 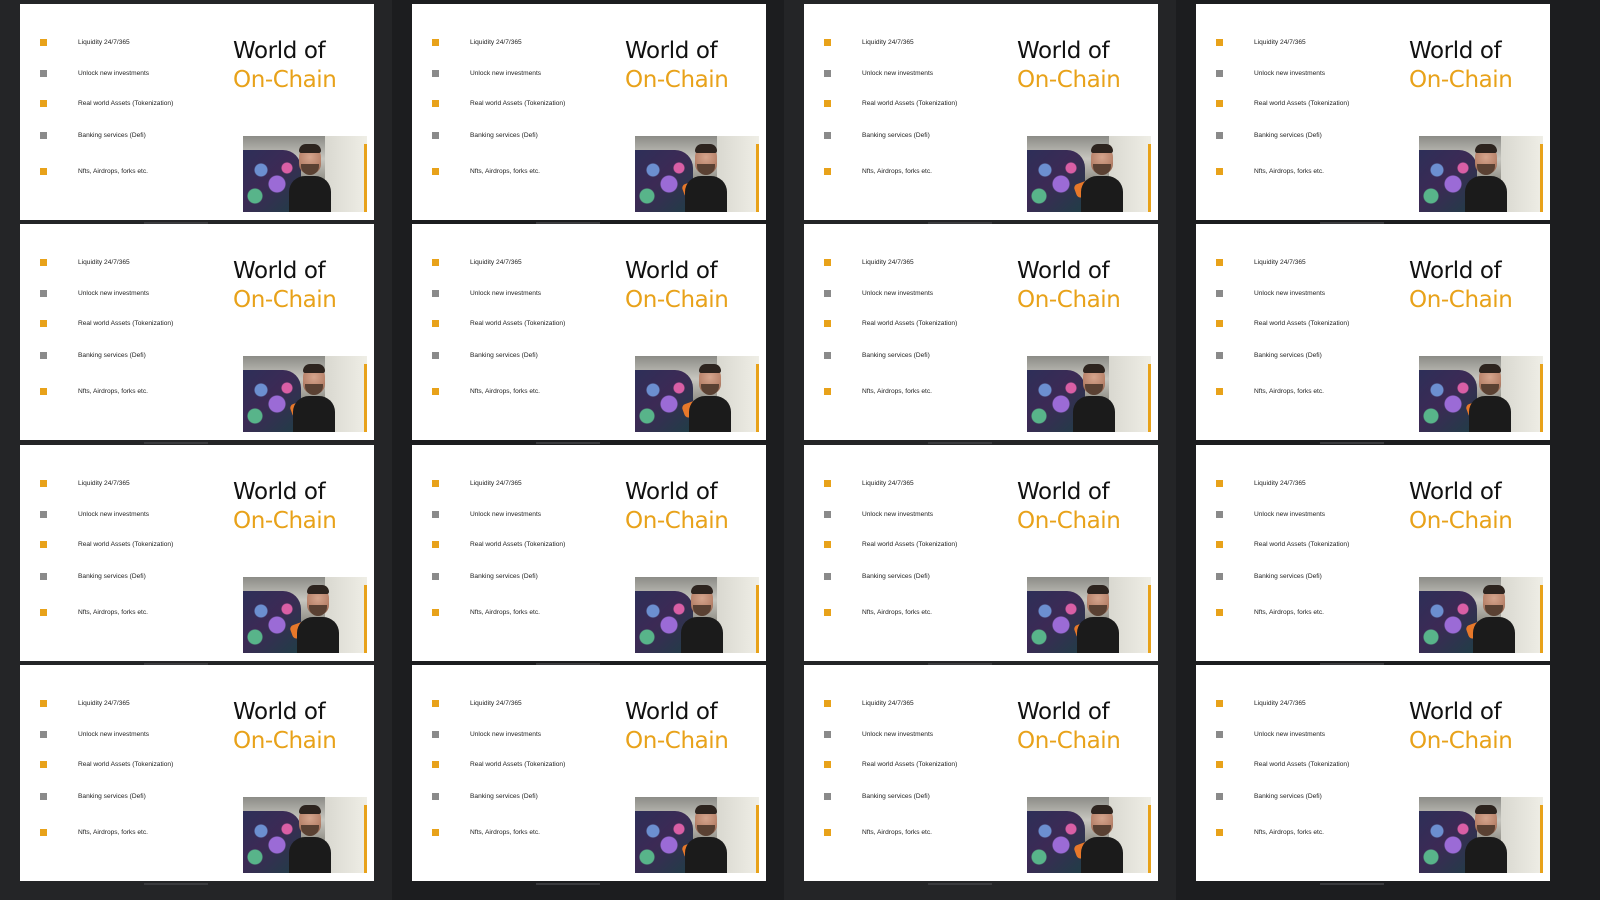 What do you see at coordinates (1130, 394) in the screenshot?
I see `background-wall` at bounding box center [1130, 394].